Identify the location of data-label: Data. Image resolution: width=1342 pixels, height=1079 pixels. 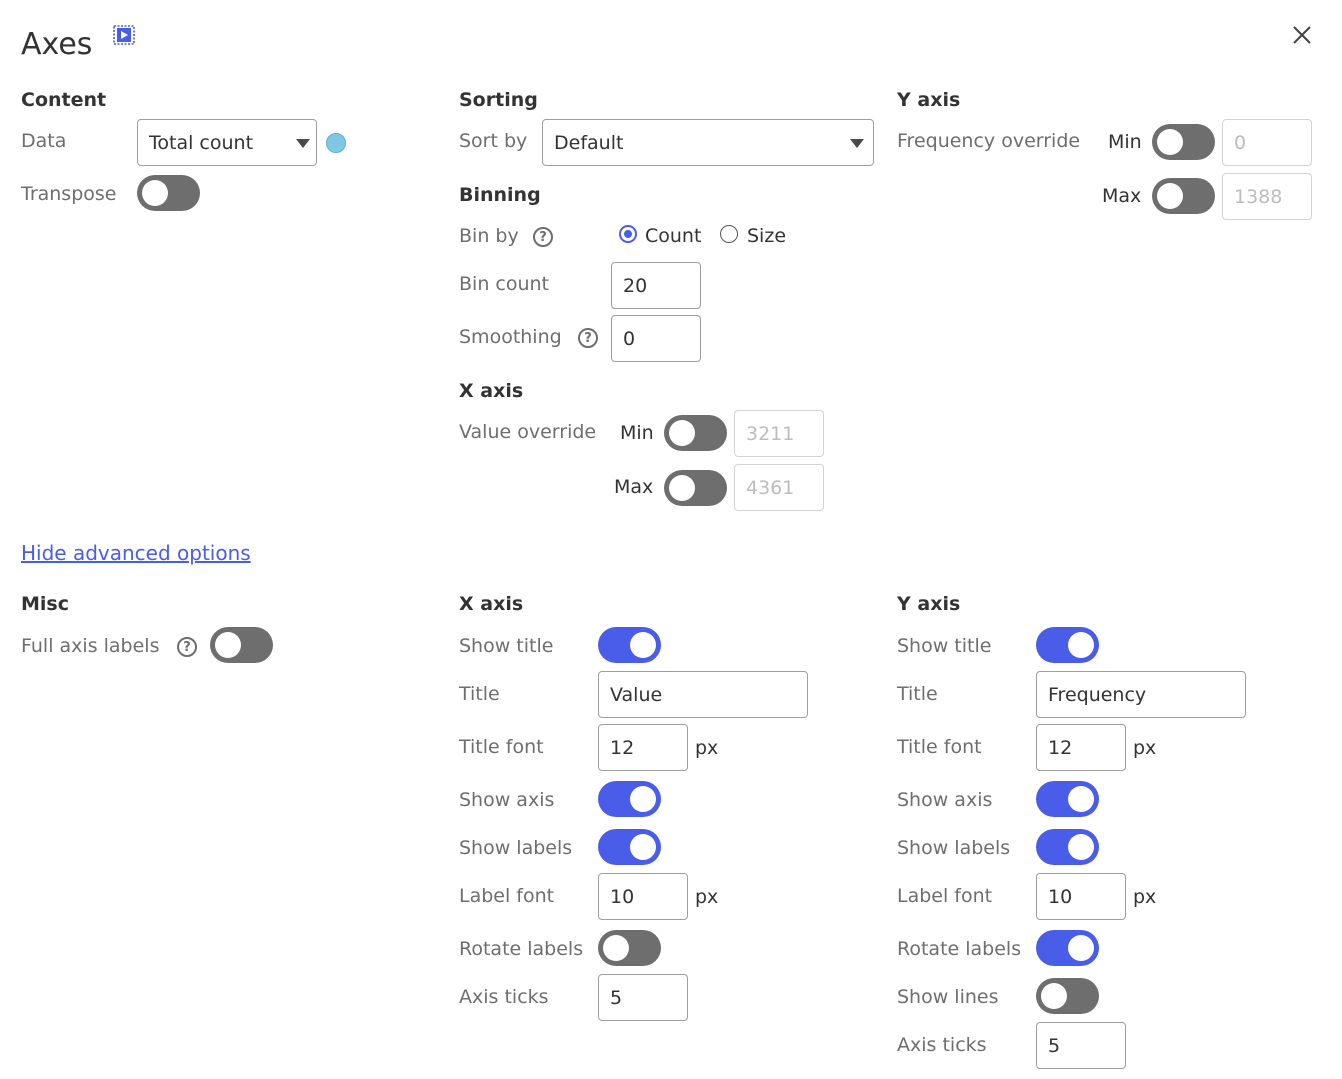
(44, 141).